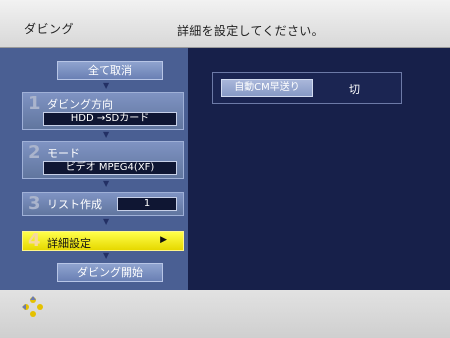 This screenshot has height=338, width=450. I want to click on step-label: ダビング方向, so click(80, 104).